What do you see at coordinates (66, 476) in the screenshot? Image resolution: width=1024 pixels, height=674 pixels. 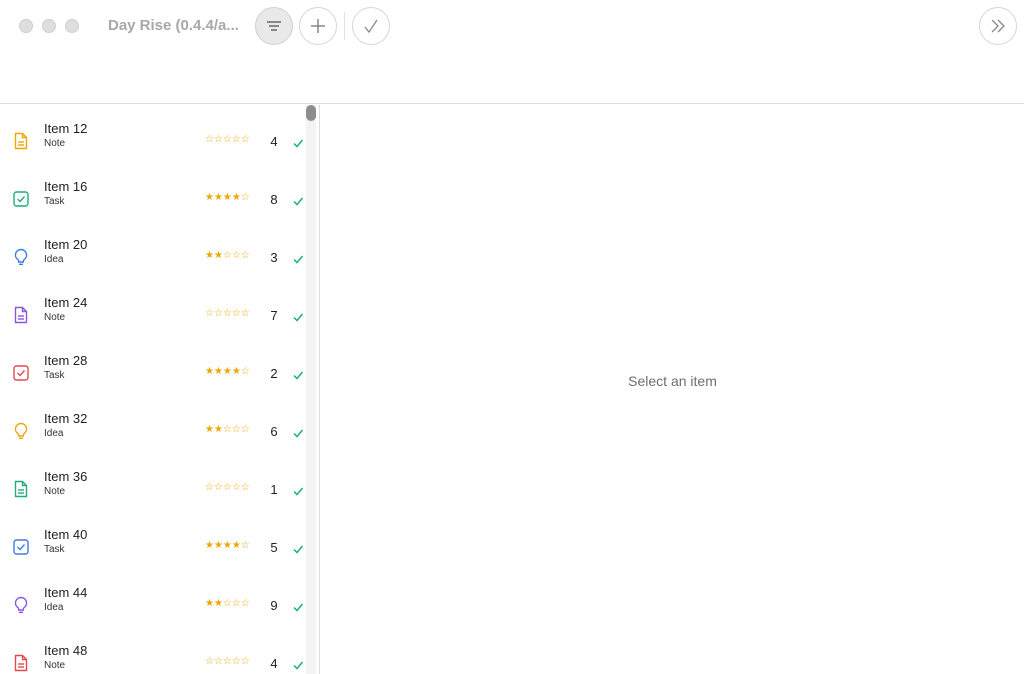 I see `item-name: Item 36` at bounding box center [66, 476].